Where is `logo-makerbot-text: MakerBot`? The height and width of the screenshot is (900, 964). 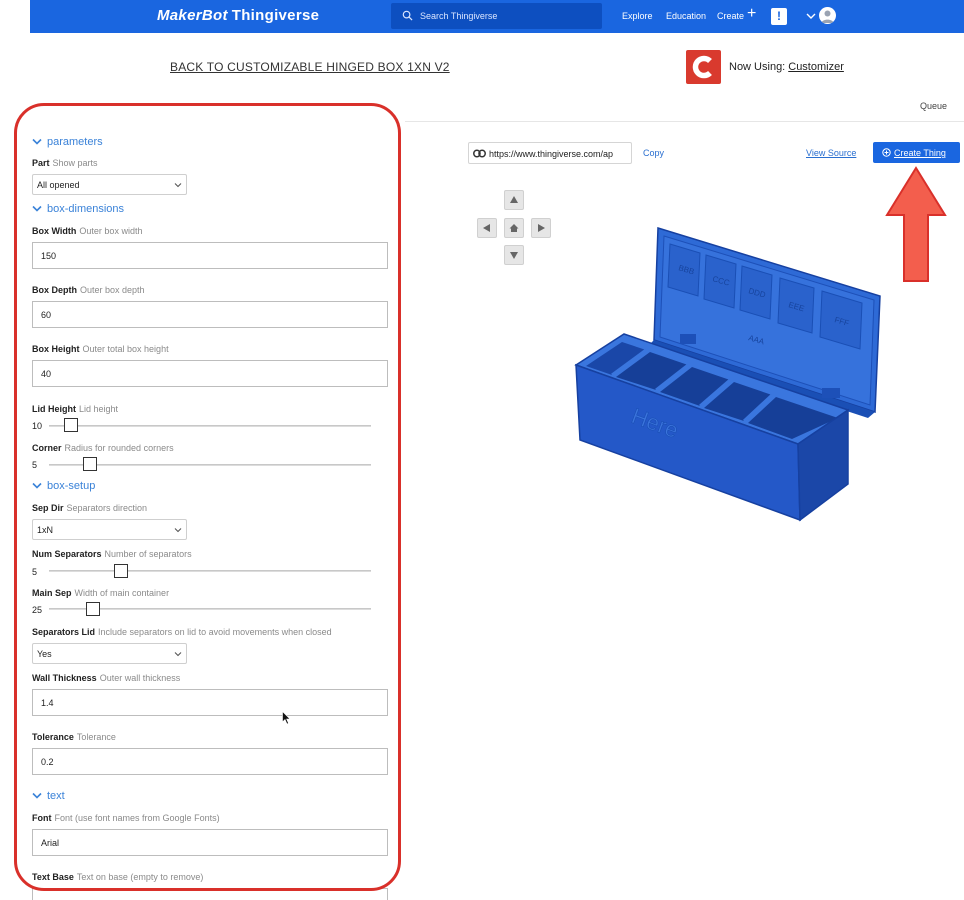 logo-makerbot-text: MakerBot is located at coordinates (192, 15).